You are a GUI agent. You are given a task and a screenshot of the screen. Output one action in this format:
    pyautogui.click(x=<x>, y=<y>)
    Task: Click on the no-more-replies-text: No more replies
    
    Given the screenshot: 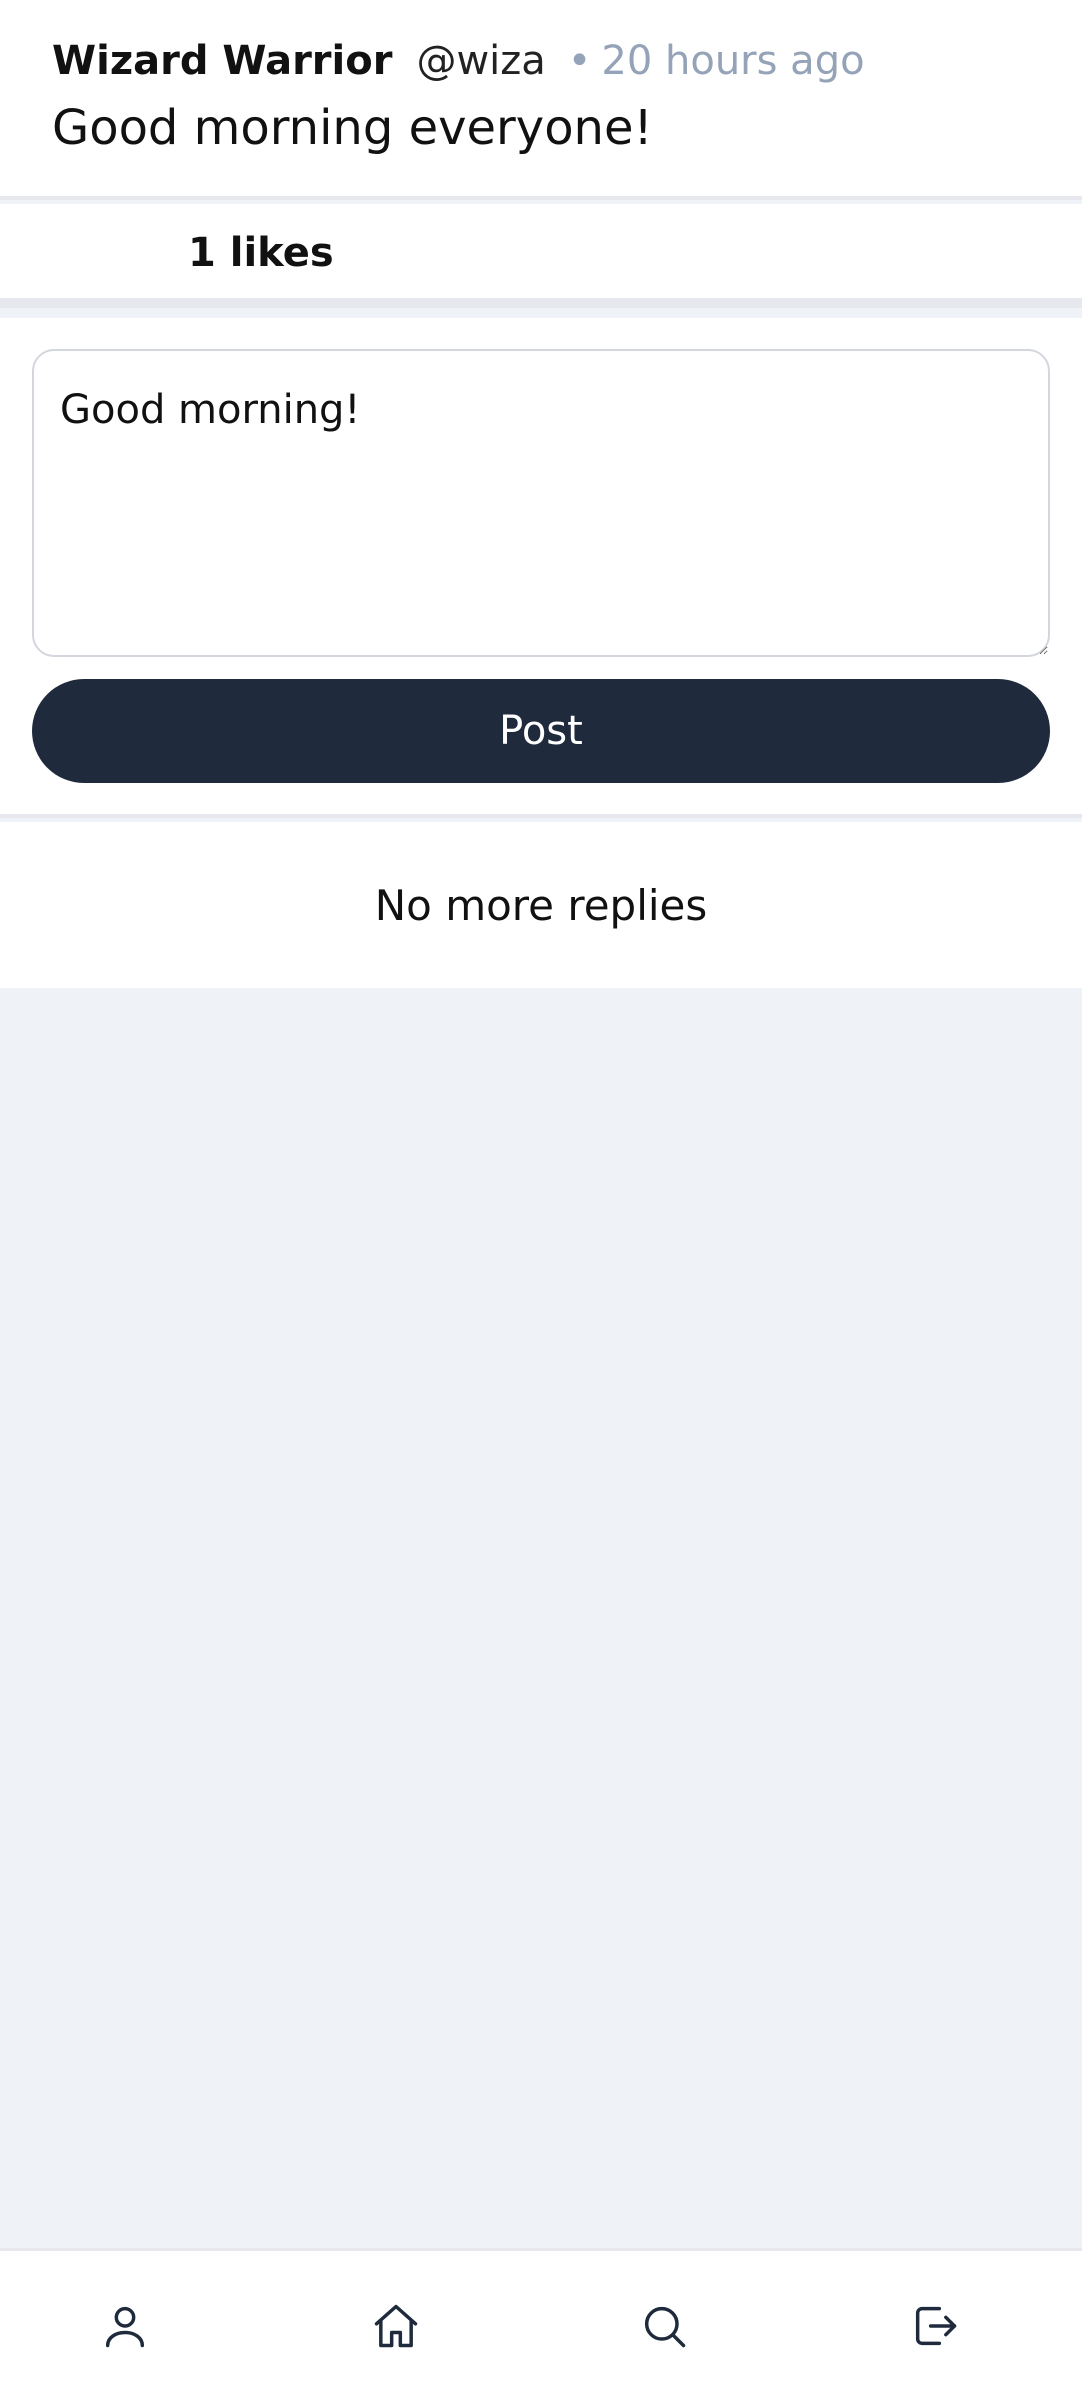 What is the action you would take?
    pyautogui.click(x=541, y=905)
    